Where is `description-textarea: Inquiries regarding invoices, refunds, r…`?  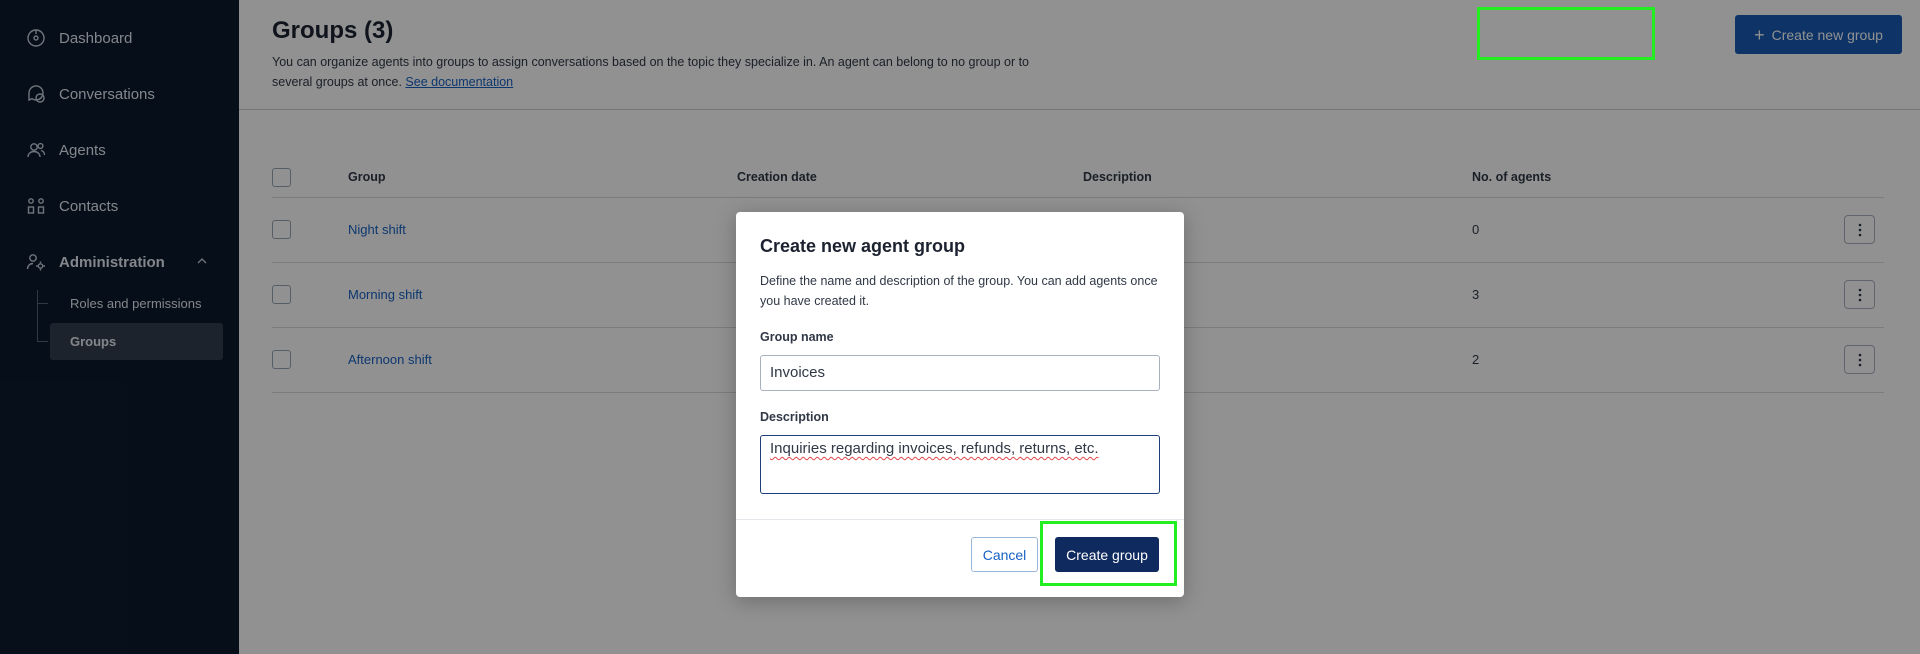 description-textarea: Inquiries regarding invoices, refunds, r… is located at coordinates (960, 464).